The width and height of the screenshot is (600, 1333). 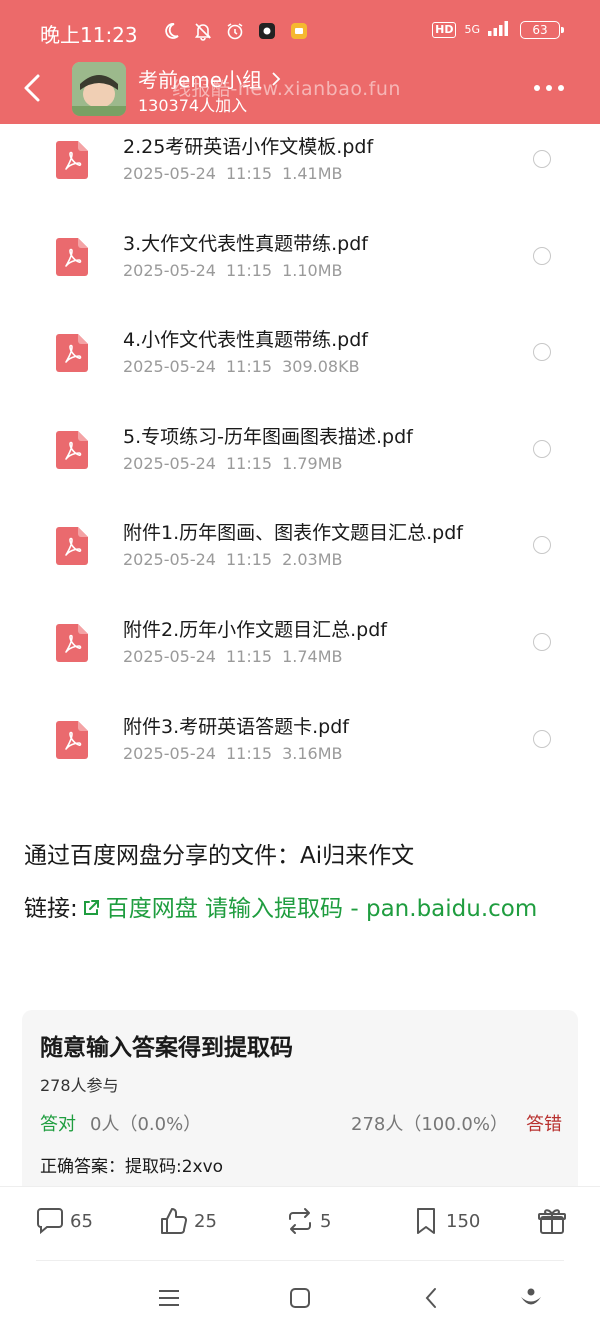 What do you see at coordinates (120, 1123) in the screenshot?
I see `quiz-correct-result: 答对 0人（0.0%）` at bounding box center [120, 1123].